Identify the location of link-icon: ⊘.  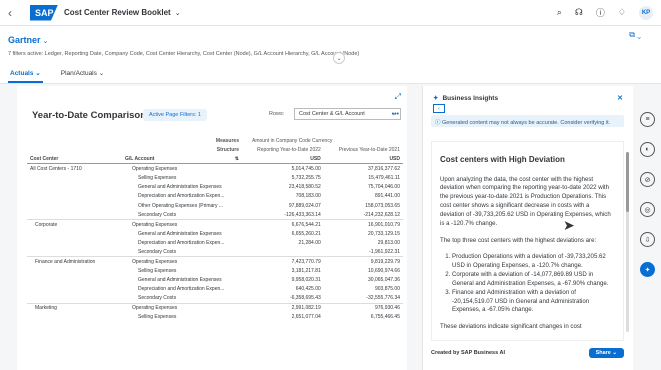
(647, 179).